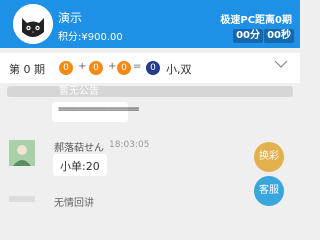  Describe the element at coordinates (153, 68) in the screenshot. I see `sum-ball: 0` at that location.